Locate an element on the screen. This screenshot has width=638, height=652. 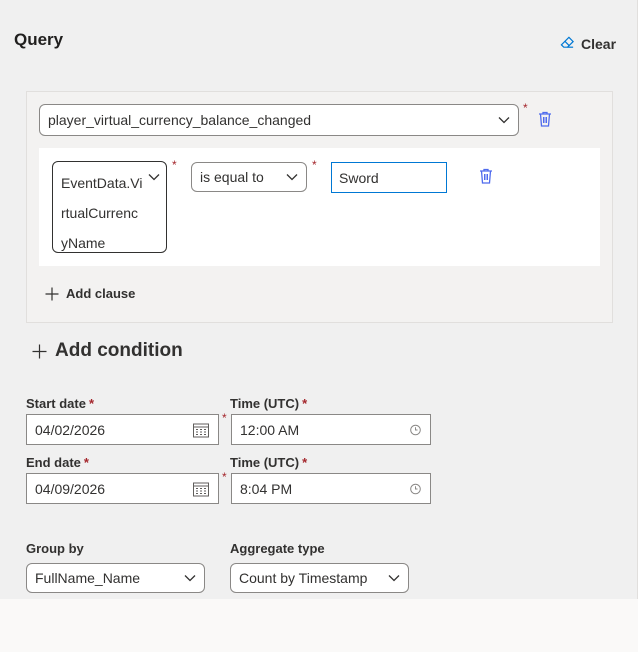
start-time-input: 12:00 AM is located at coordinates (331, 429).